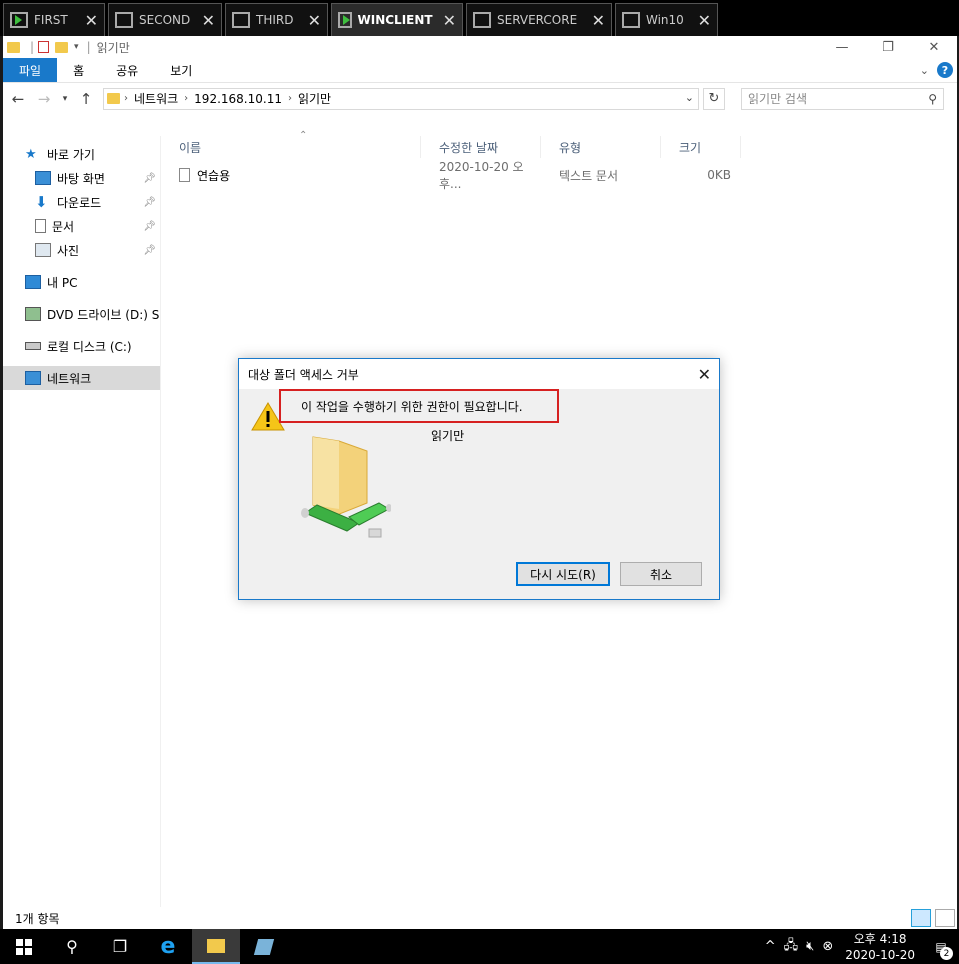 This screenshot has width=959, height=964. I want to click on network-status-icon: 🖧︎, so click(791, 947).